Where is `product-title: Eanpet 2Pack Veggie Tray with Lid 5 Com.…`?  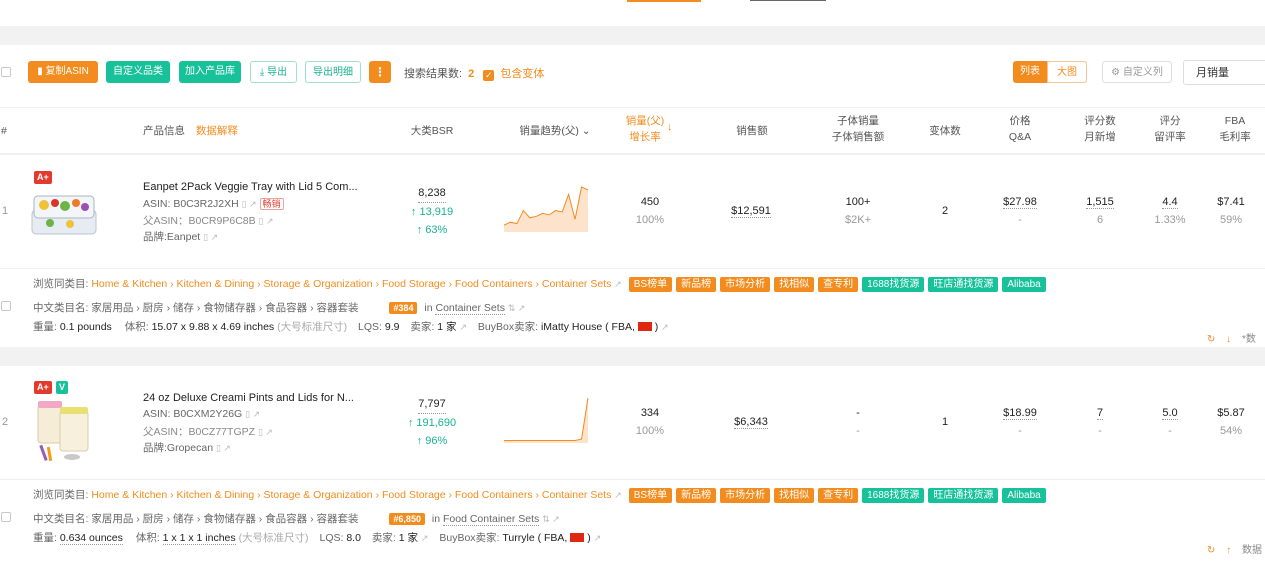
product-title: Eanpet 2Pack Veggie Tray with Lid 5 Com.… is located at coordinates (250, 187).